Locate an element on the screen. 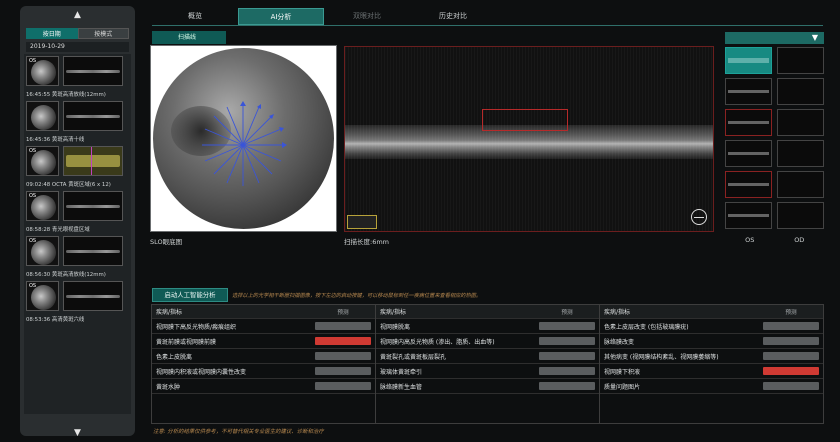 Image resolution: width=840 pixels, height=442 pixels. tab-ai-analysis: AI分析 is located at coordinates (281, 16).